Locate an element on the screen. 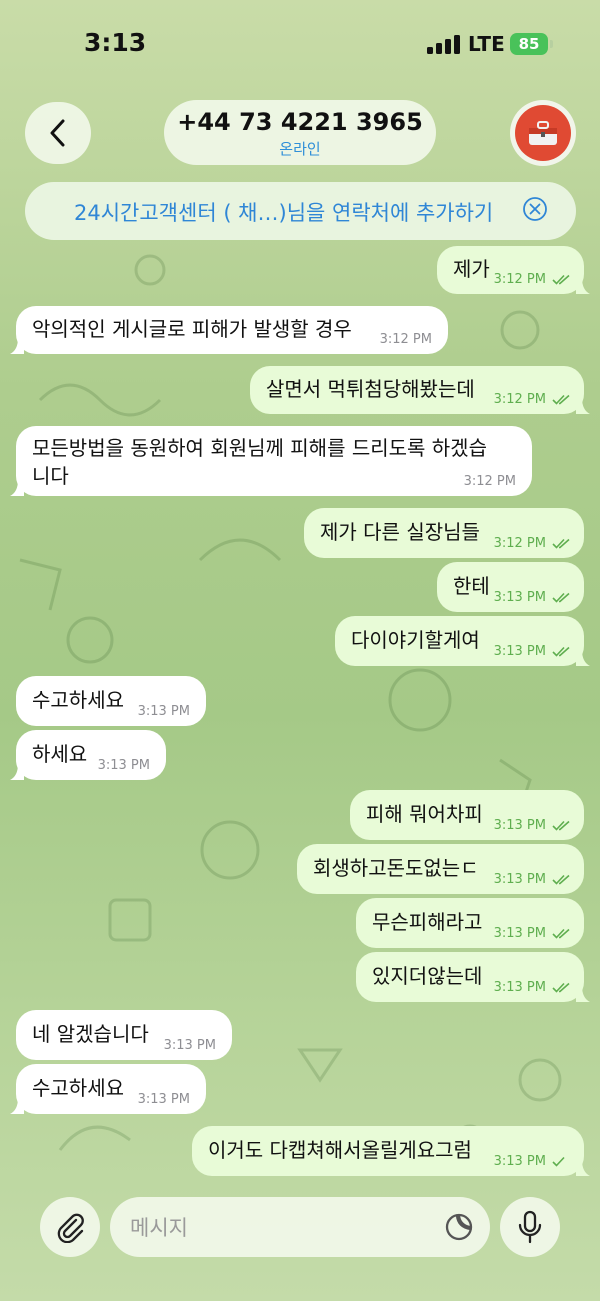 This screenshot has height=1301, width=600. outgoing-message: 제가 다른 실장님들 3:12 PM is located at coordinates (444, 533).